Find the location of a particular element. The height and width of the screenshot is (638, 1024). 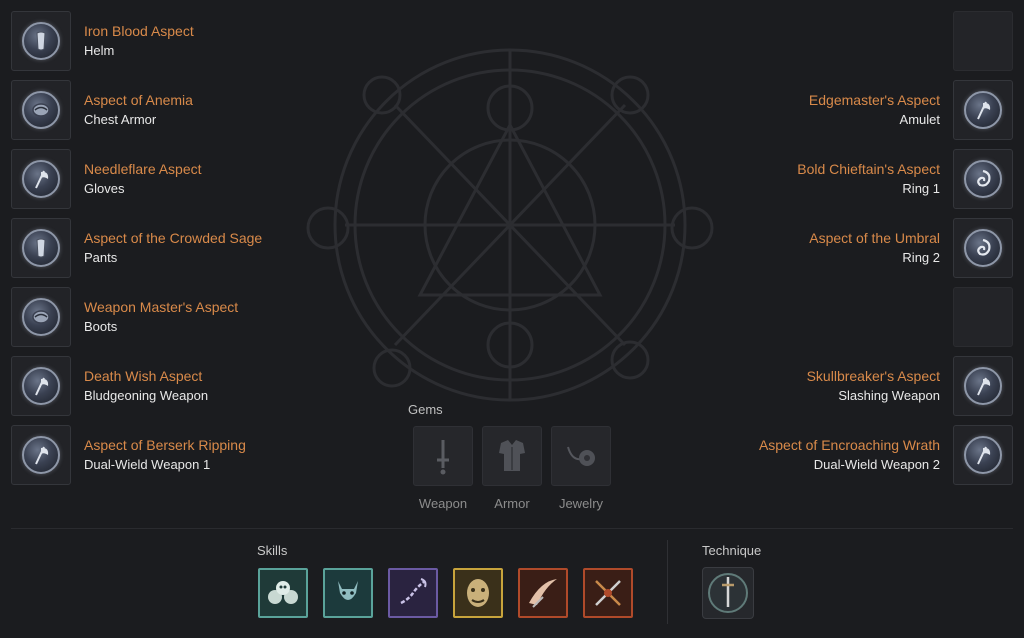

slot-bludgeoning-weapon: Death Wish Aspect Bludgeoning Weapon is located at coordinates (109, 386).